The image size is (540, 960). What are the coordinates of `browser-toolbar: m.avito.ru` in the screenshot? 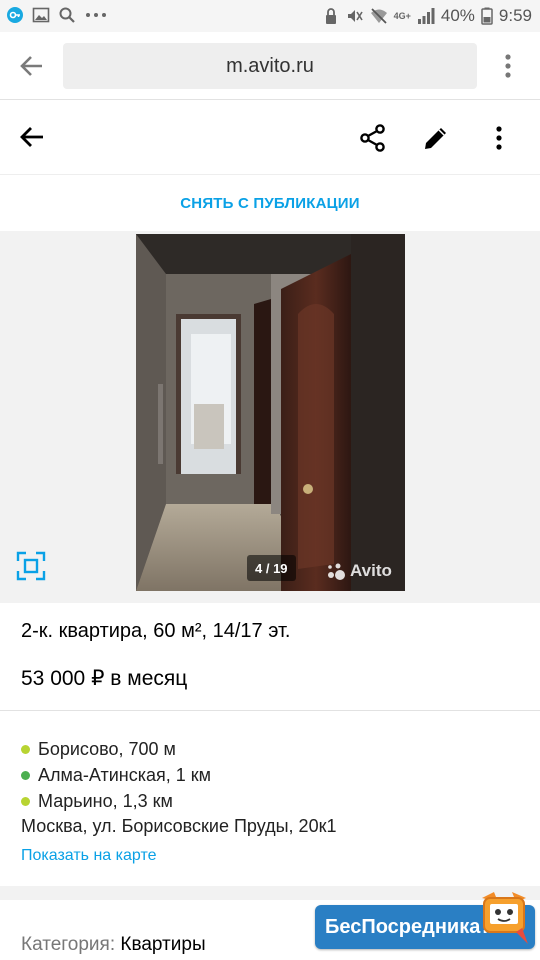 It's located at (270, 66).